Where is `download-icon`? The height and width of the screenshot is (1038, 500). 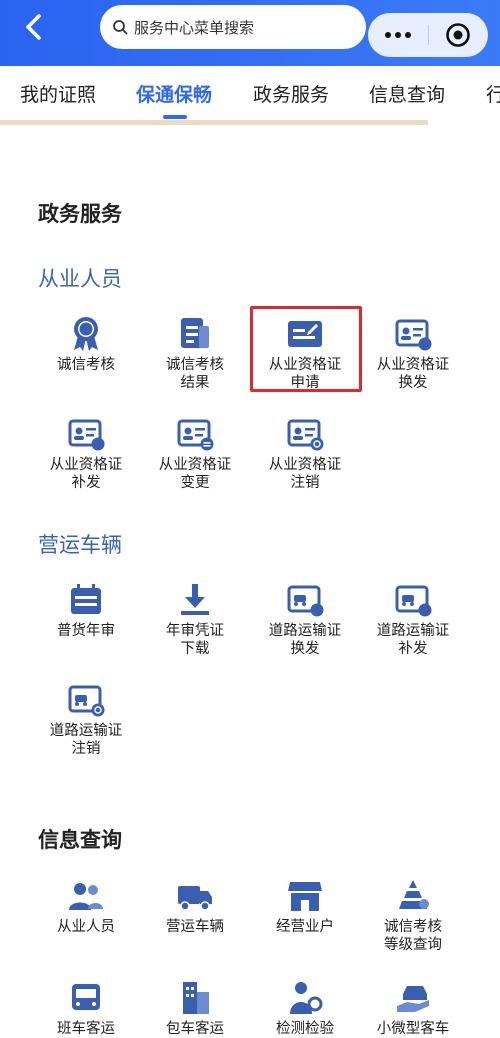
download-icon is located at coordinates (195, 599).